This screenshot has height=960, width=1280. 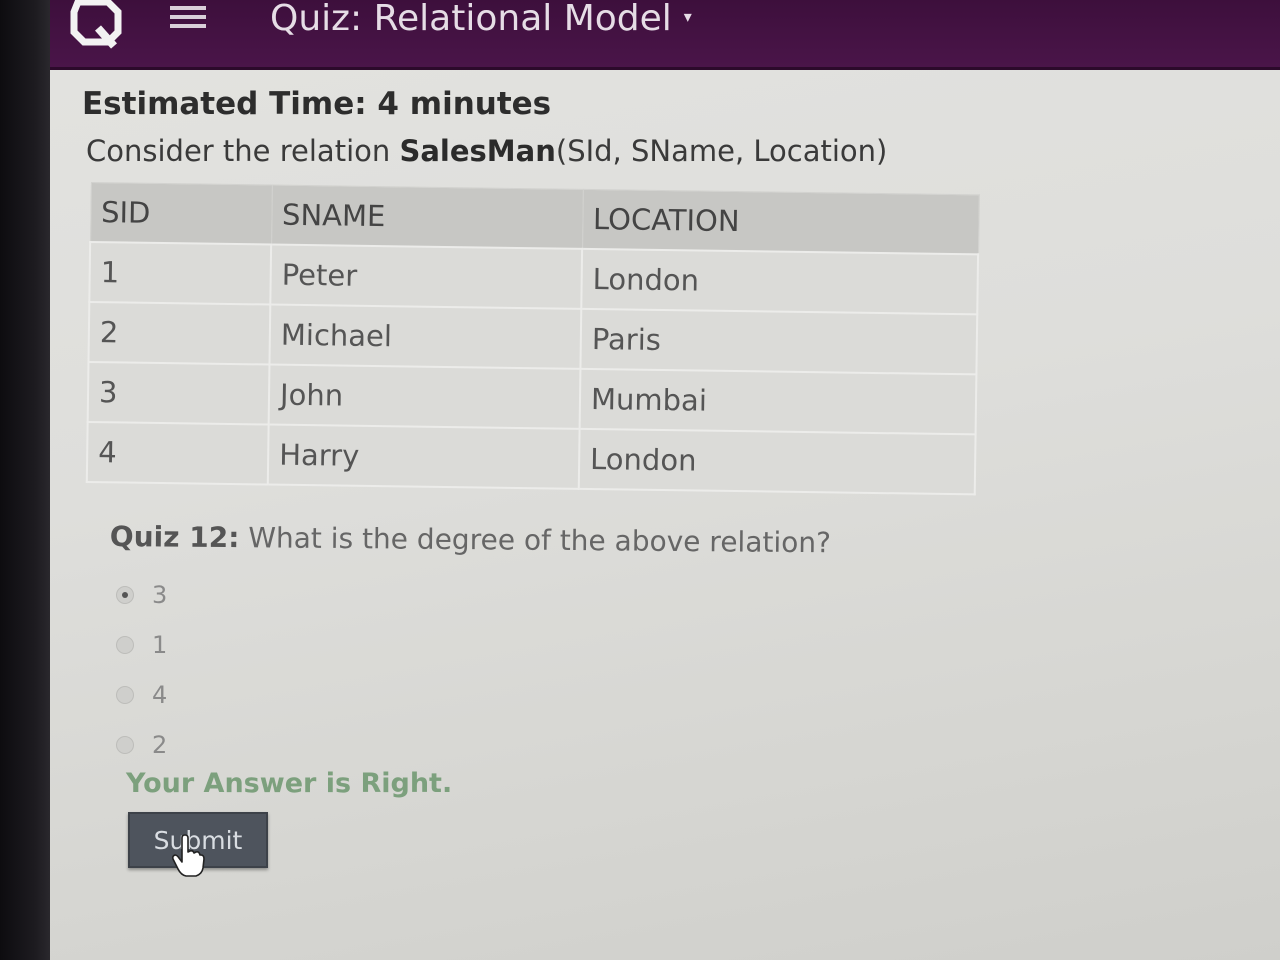 I want to click on hamburger-menu-icon, so click(x=188, y=21).